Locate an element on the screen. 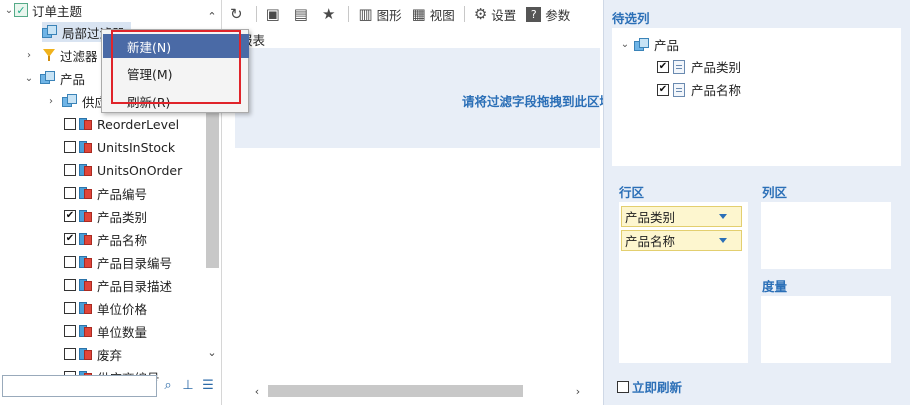 The height and width of the screenshot is (405, 910). chart-label: 图形 is located at coordinates (389, 15).